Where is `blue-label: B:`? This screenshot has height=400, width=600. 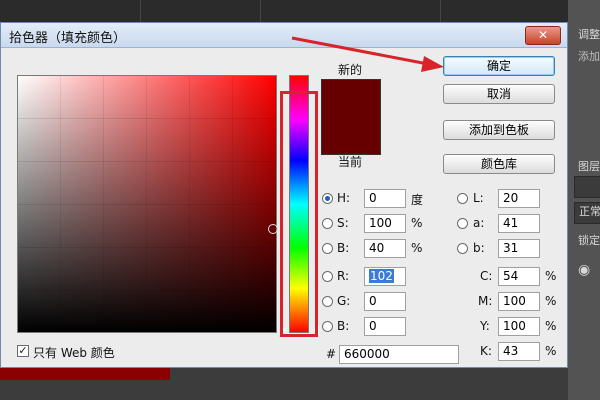 blue-label: B: is located at coordinates (343, 326).